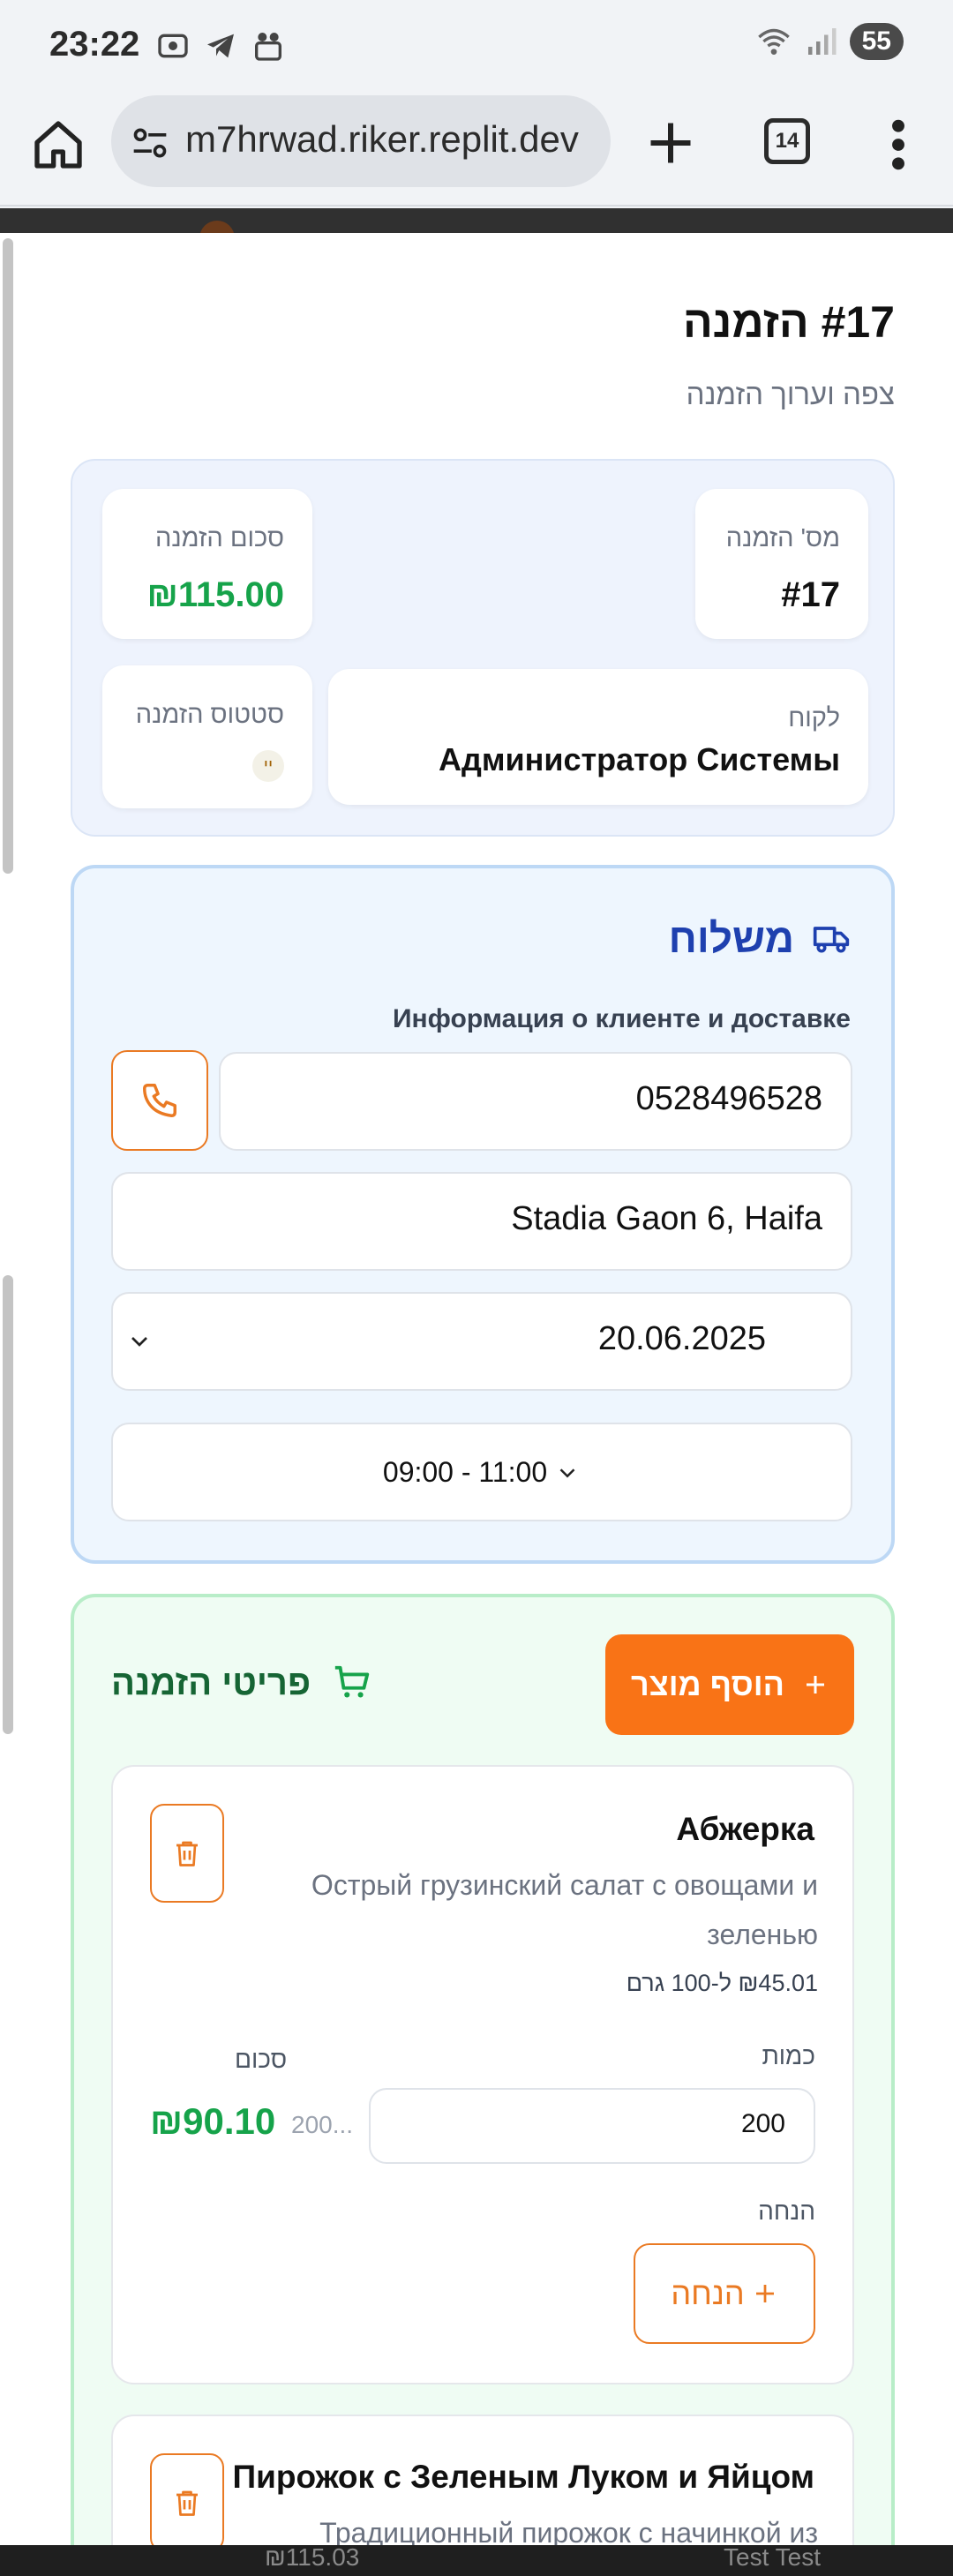 This screenshot has height=2576, width=953. Describe the element at coordinates (8, 556) in the screenshot. I see `scrollbar` at that location.